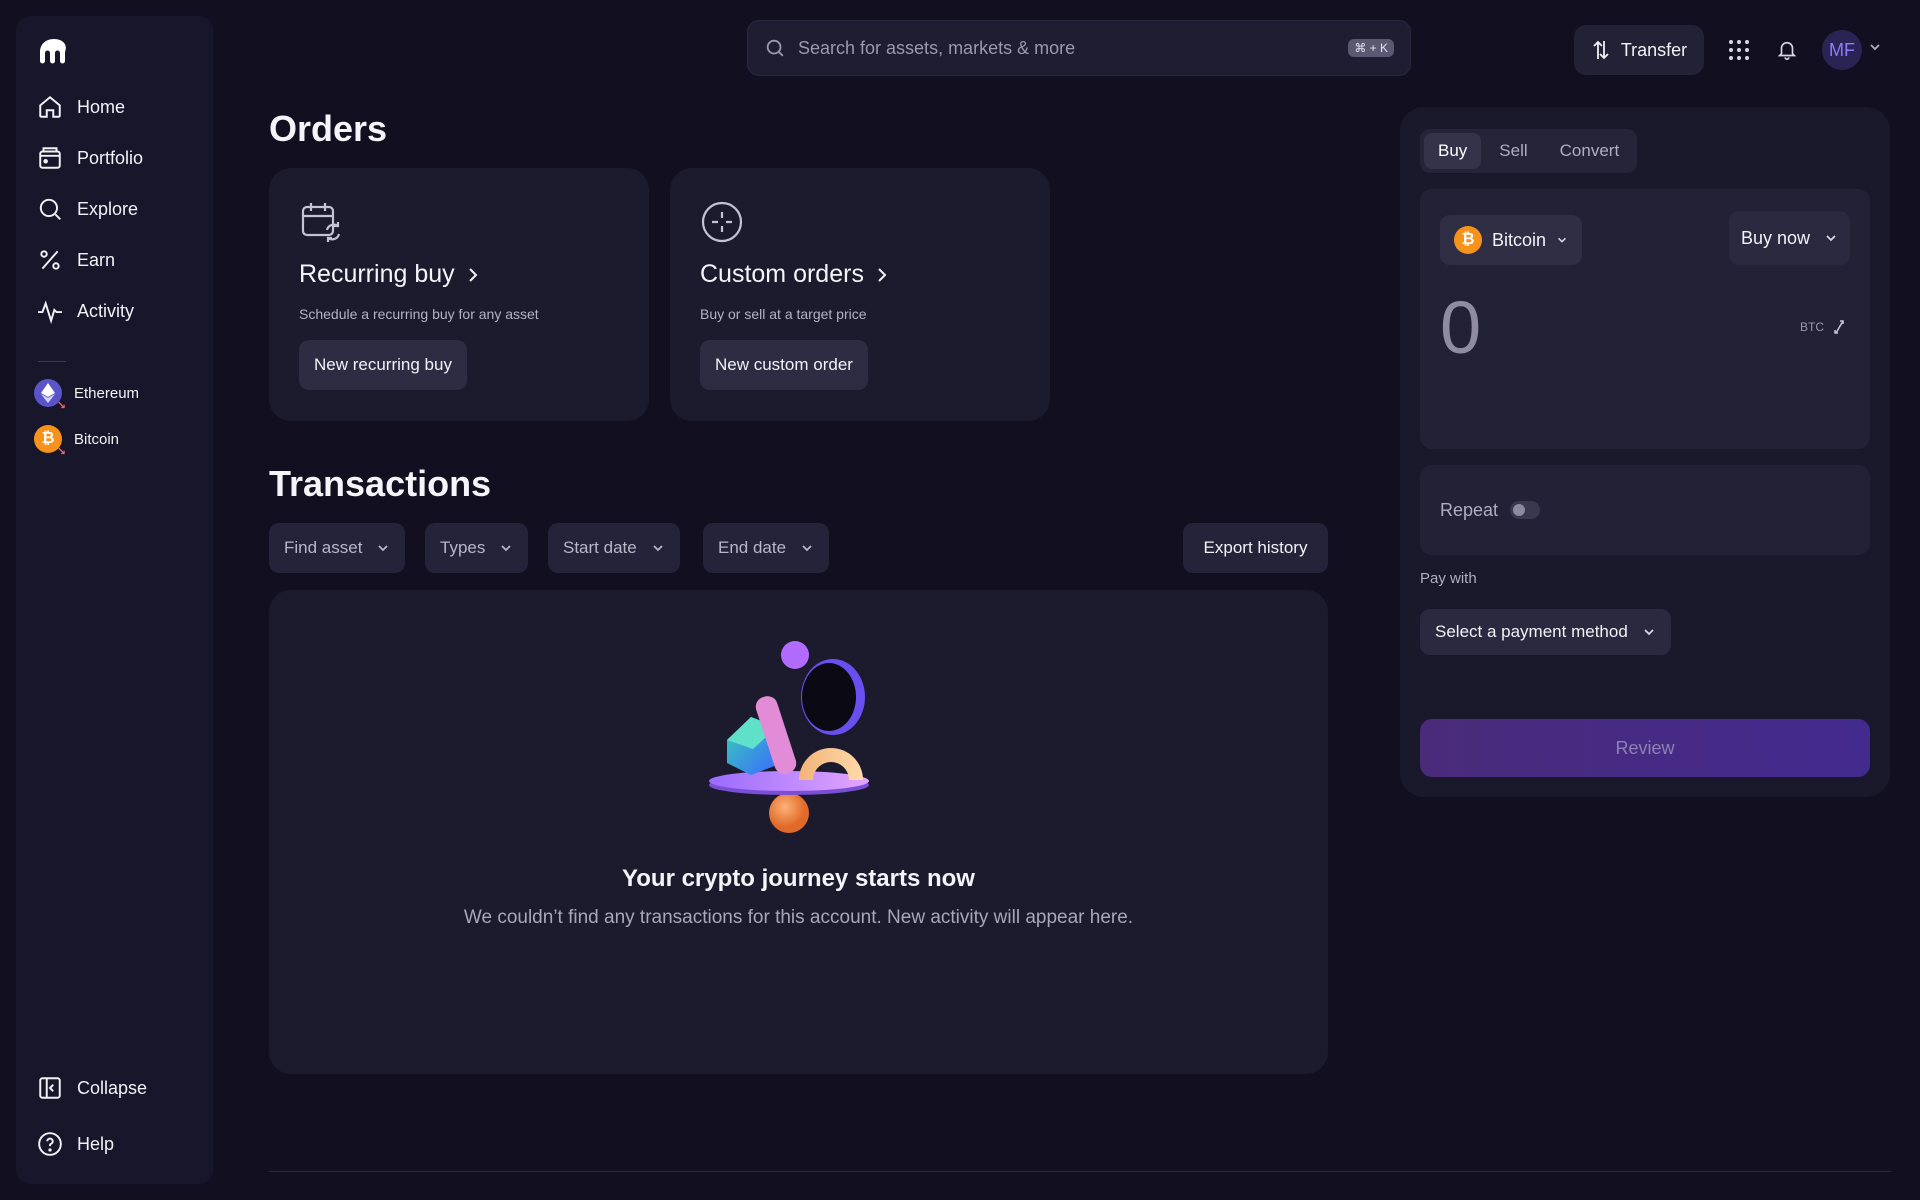 Image resolution: width=1920 pixels, height=1200 pixels. What do you see at coordinates (1525, 510) in the screenshot?
I see `repeat-toggle` at bounding box center [1525, 510].